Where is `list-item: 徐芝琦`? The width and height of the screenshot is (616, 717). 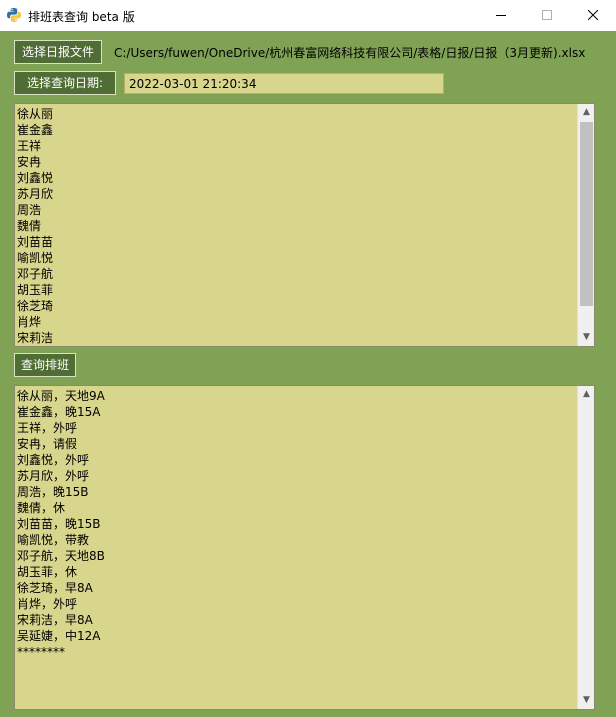 list-item: 徐芝琦 is located at coordinates (35, 306).